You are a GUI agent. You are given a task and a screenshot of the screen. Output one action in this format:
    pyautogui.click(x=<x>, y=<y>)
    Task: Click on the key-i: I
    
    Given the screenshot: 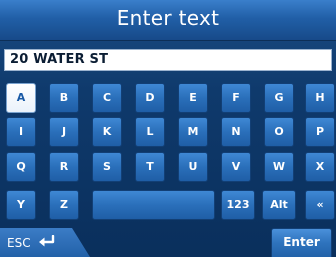 What is the action you would take?
    pyautogui.click(x=21, y=132)
    